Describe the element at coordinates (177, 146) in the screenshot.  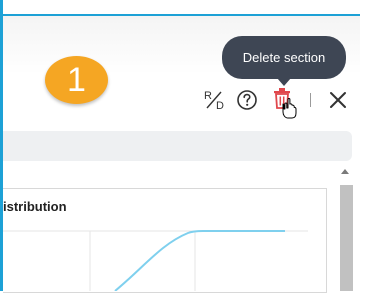
I see `section-input-bar` at that location.